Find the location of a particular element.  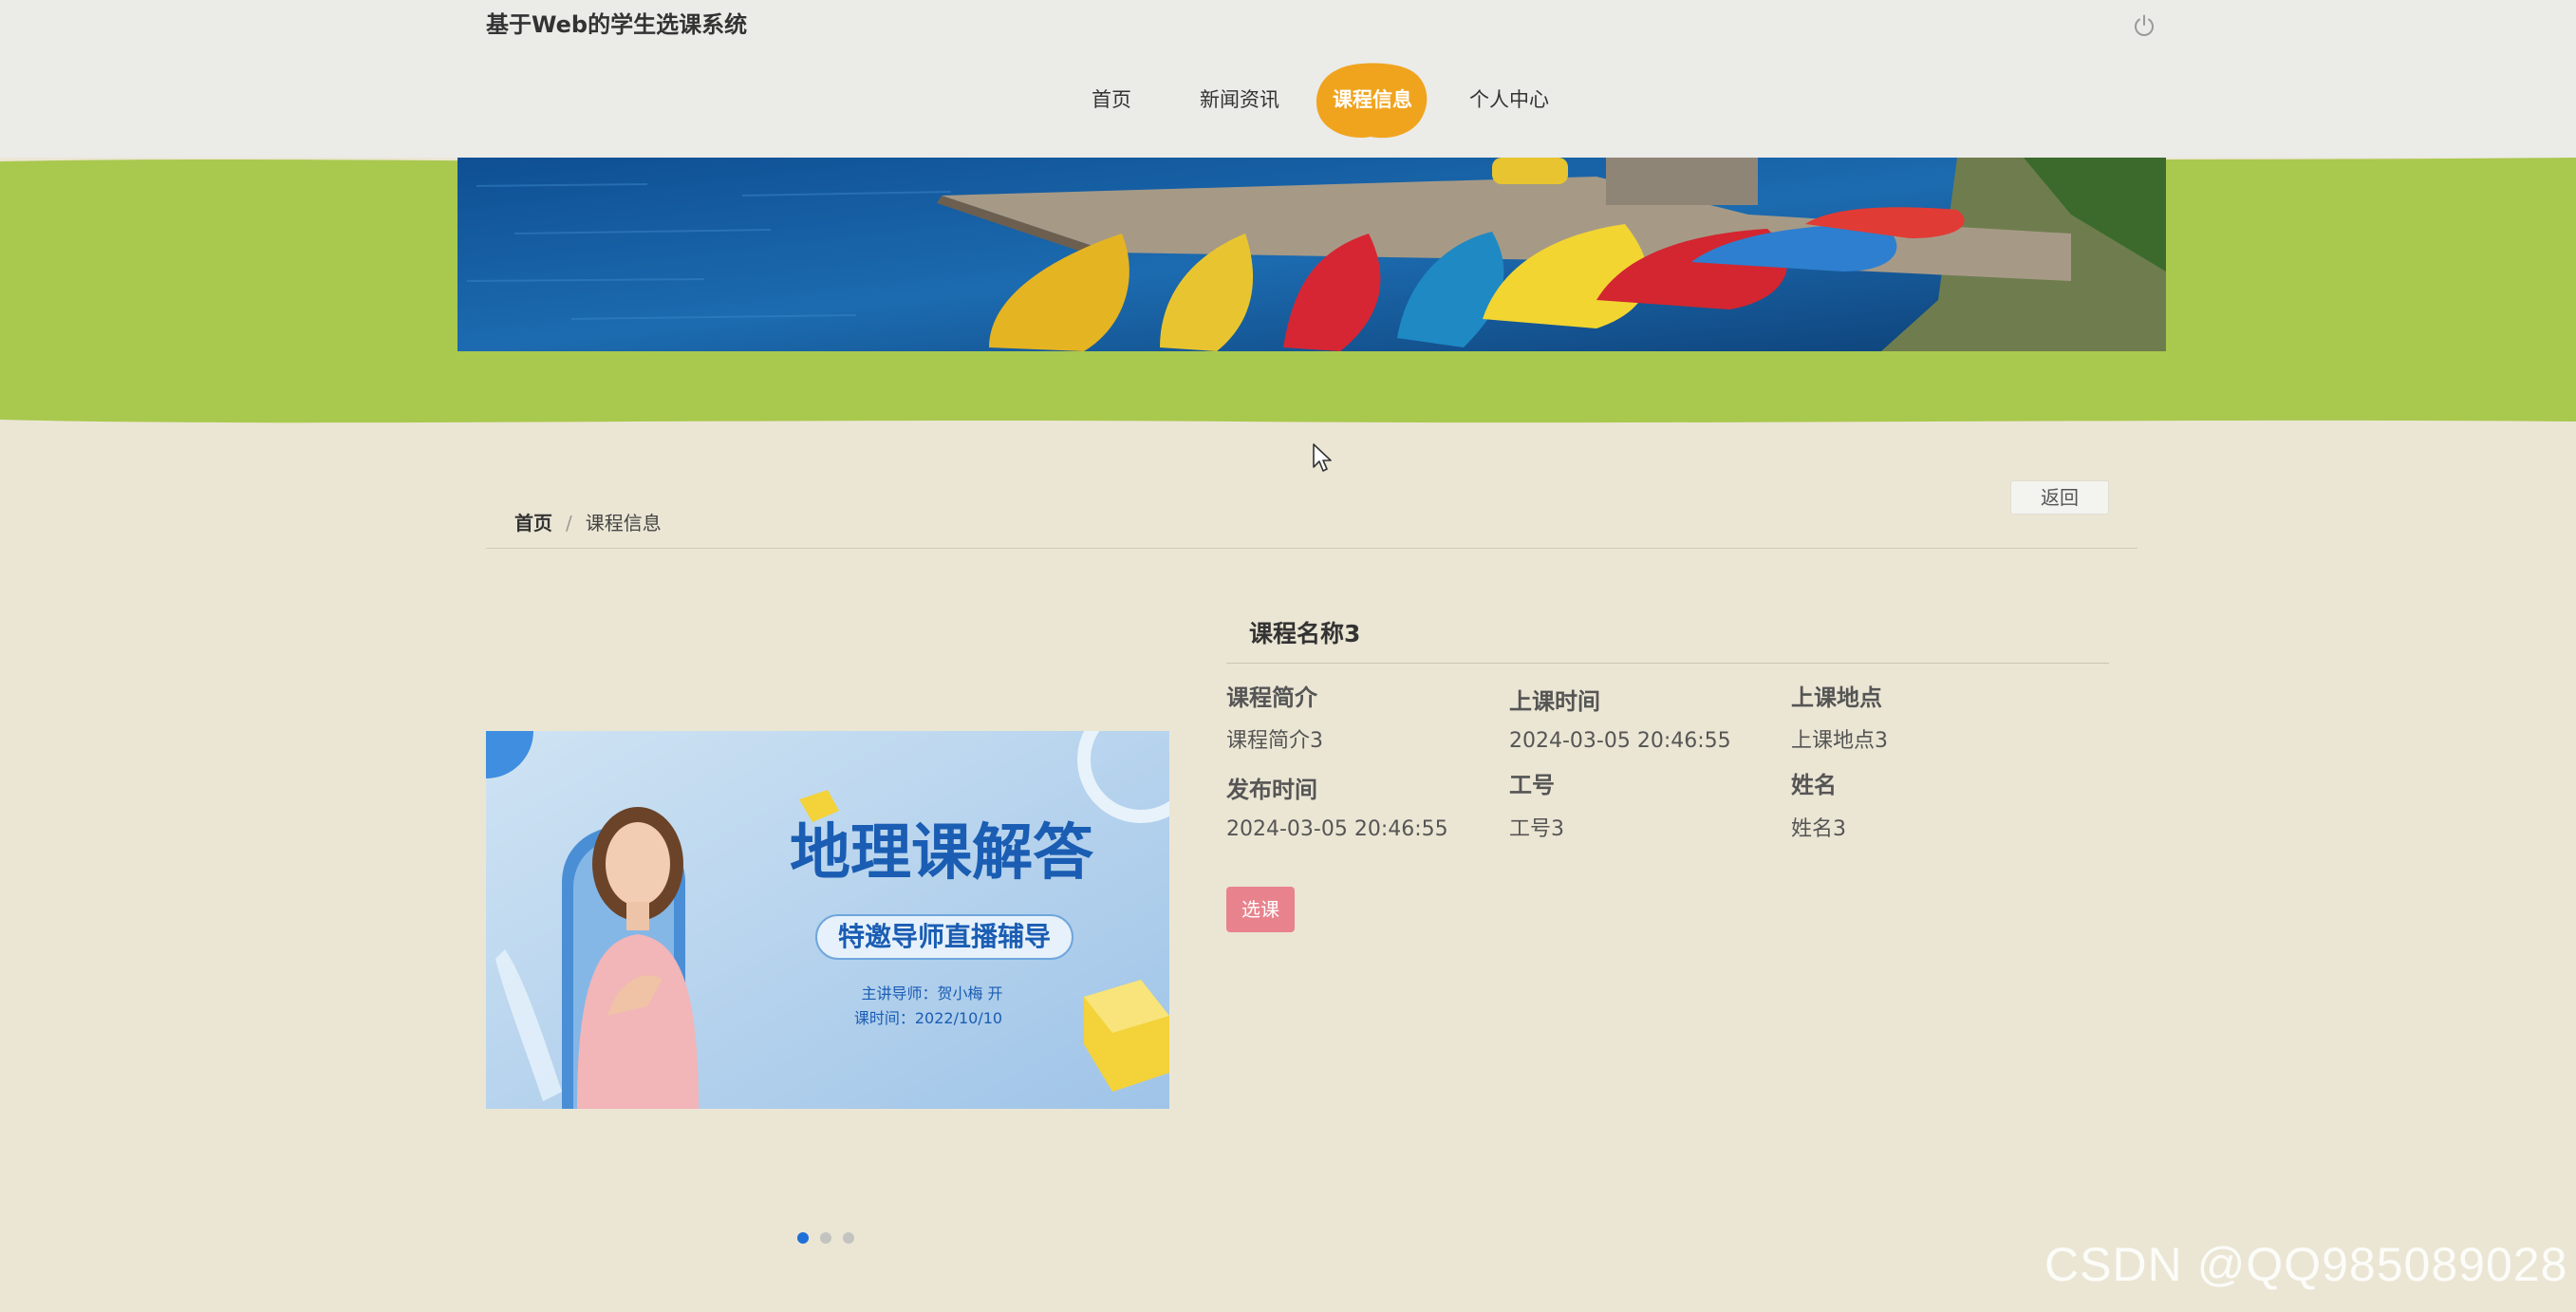

breadcrumb-current: 课程信息 is located at coordinates (624, 523).